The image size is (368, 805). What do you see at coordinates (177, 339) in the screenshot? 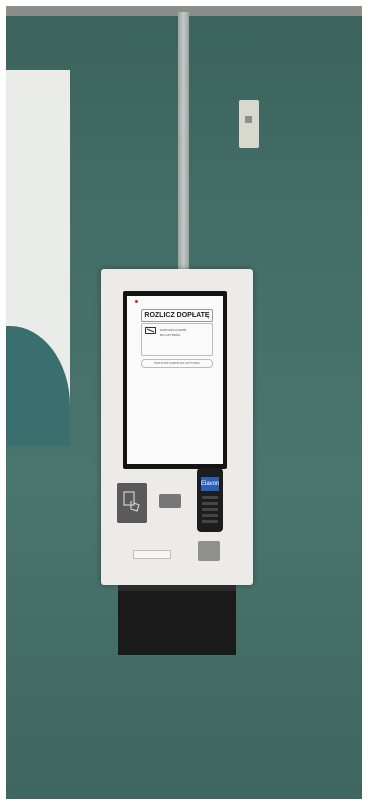
I see `instruction-box: ZASTOSUJ KARTĘ DO CZYTNIKA` at bounding box center [177, 339].